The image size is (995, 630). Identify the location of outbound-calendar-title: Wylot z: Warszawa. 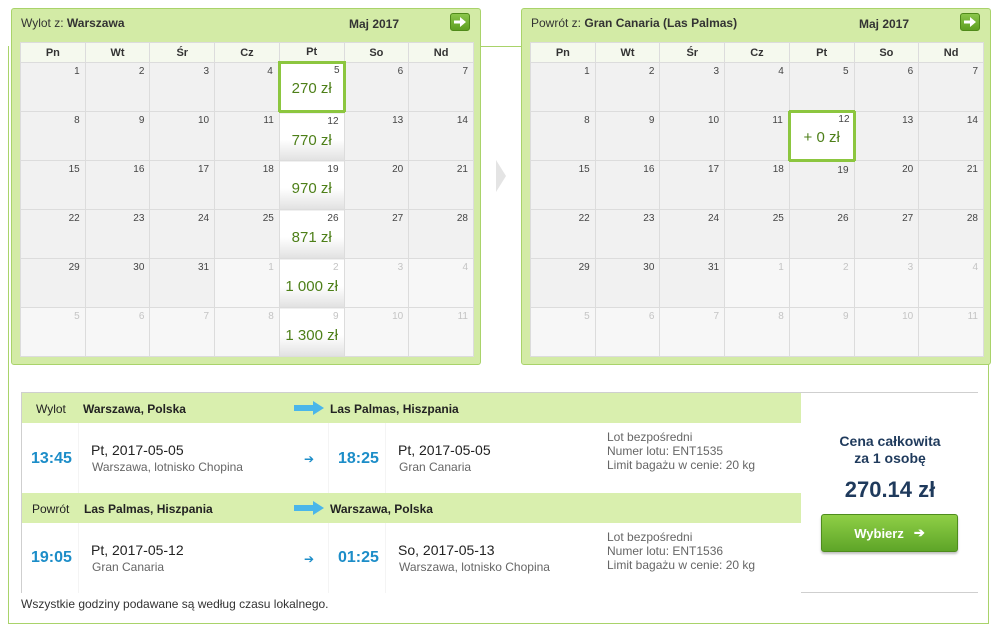
(73, 23).